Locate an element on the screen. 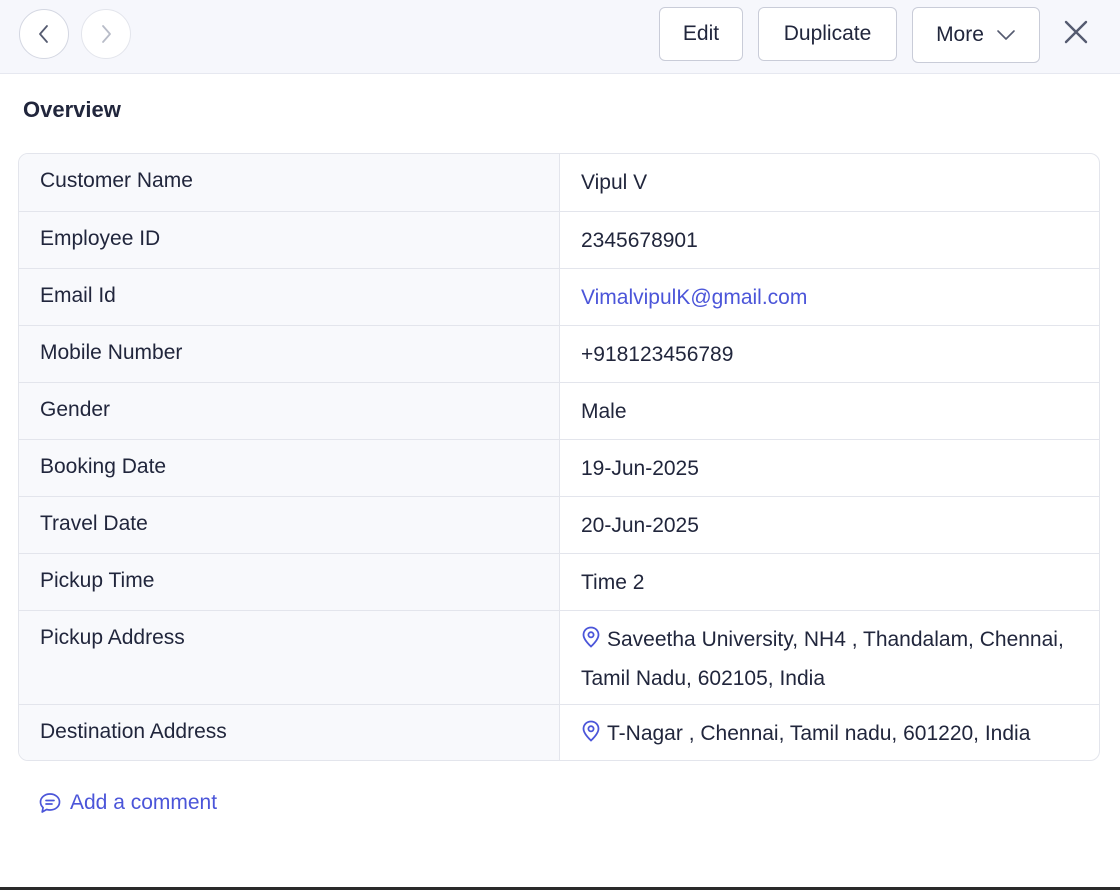 This screenshot has width=1120, height=890. close-icon is located at coordinates (1076, 32).